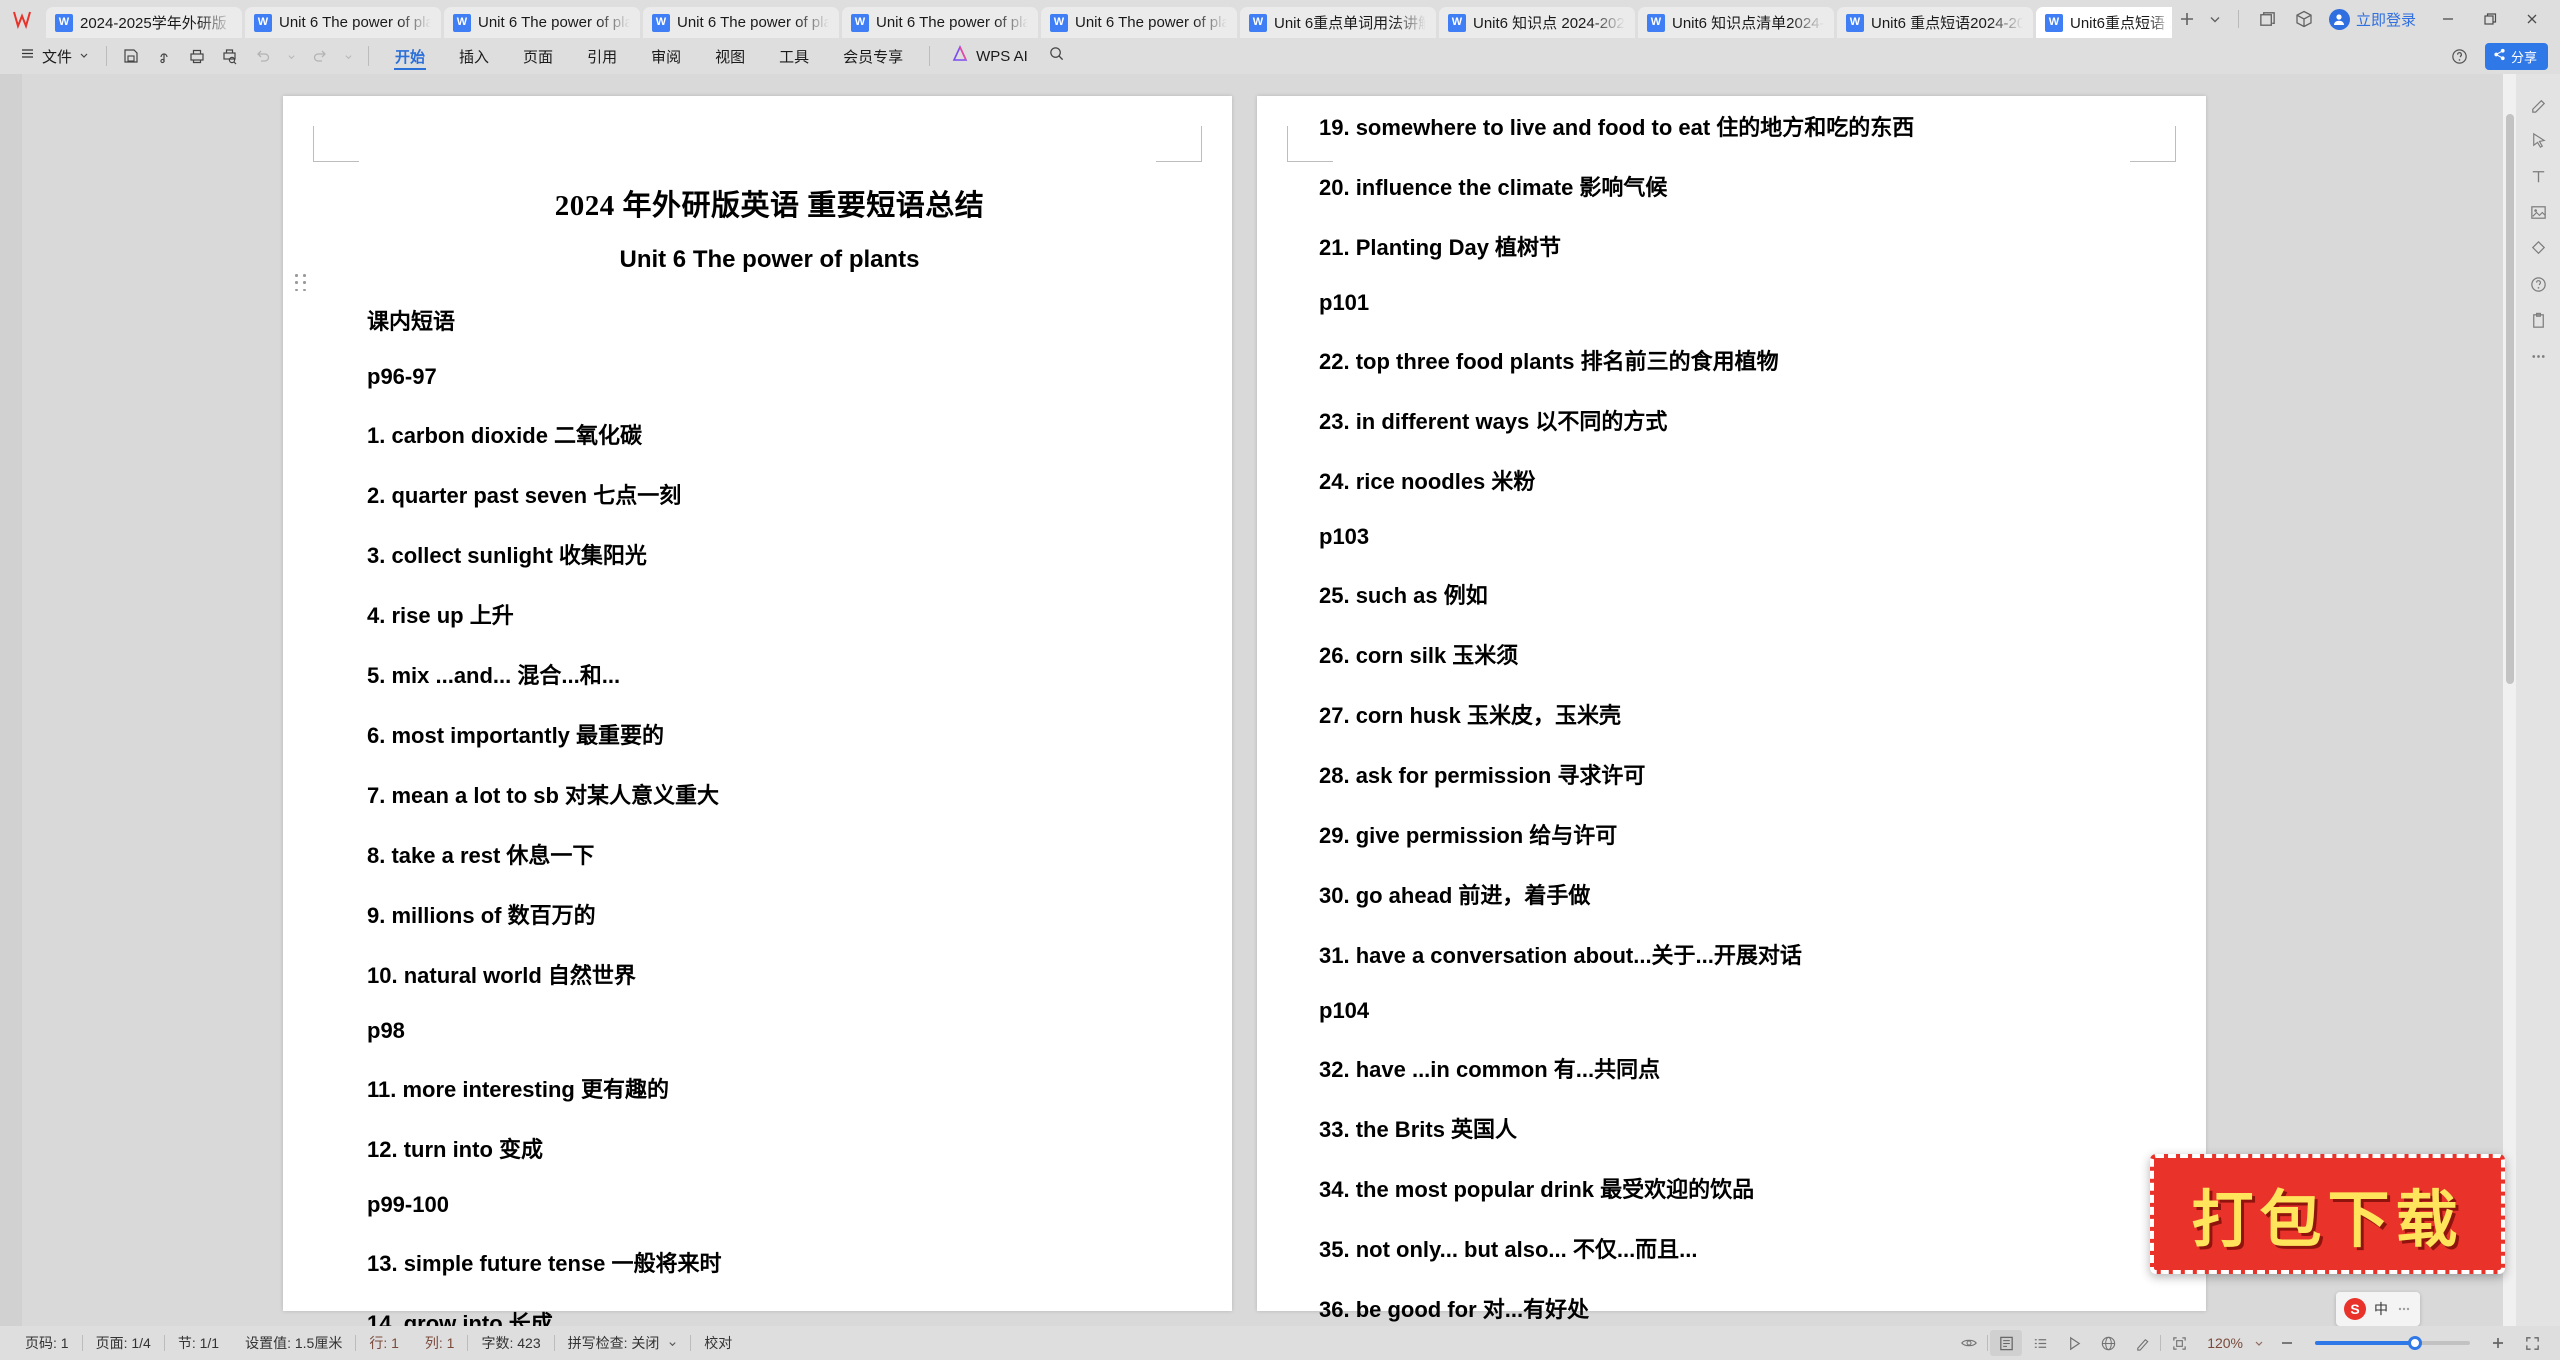  Describe the element at coordinates (538, 56) in the screenshot. I see `ribbon-tab-页面: 页面` at that location.